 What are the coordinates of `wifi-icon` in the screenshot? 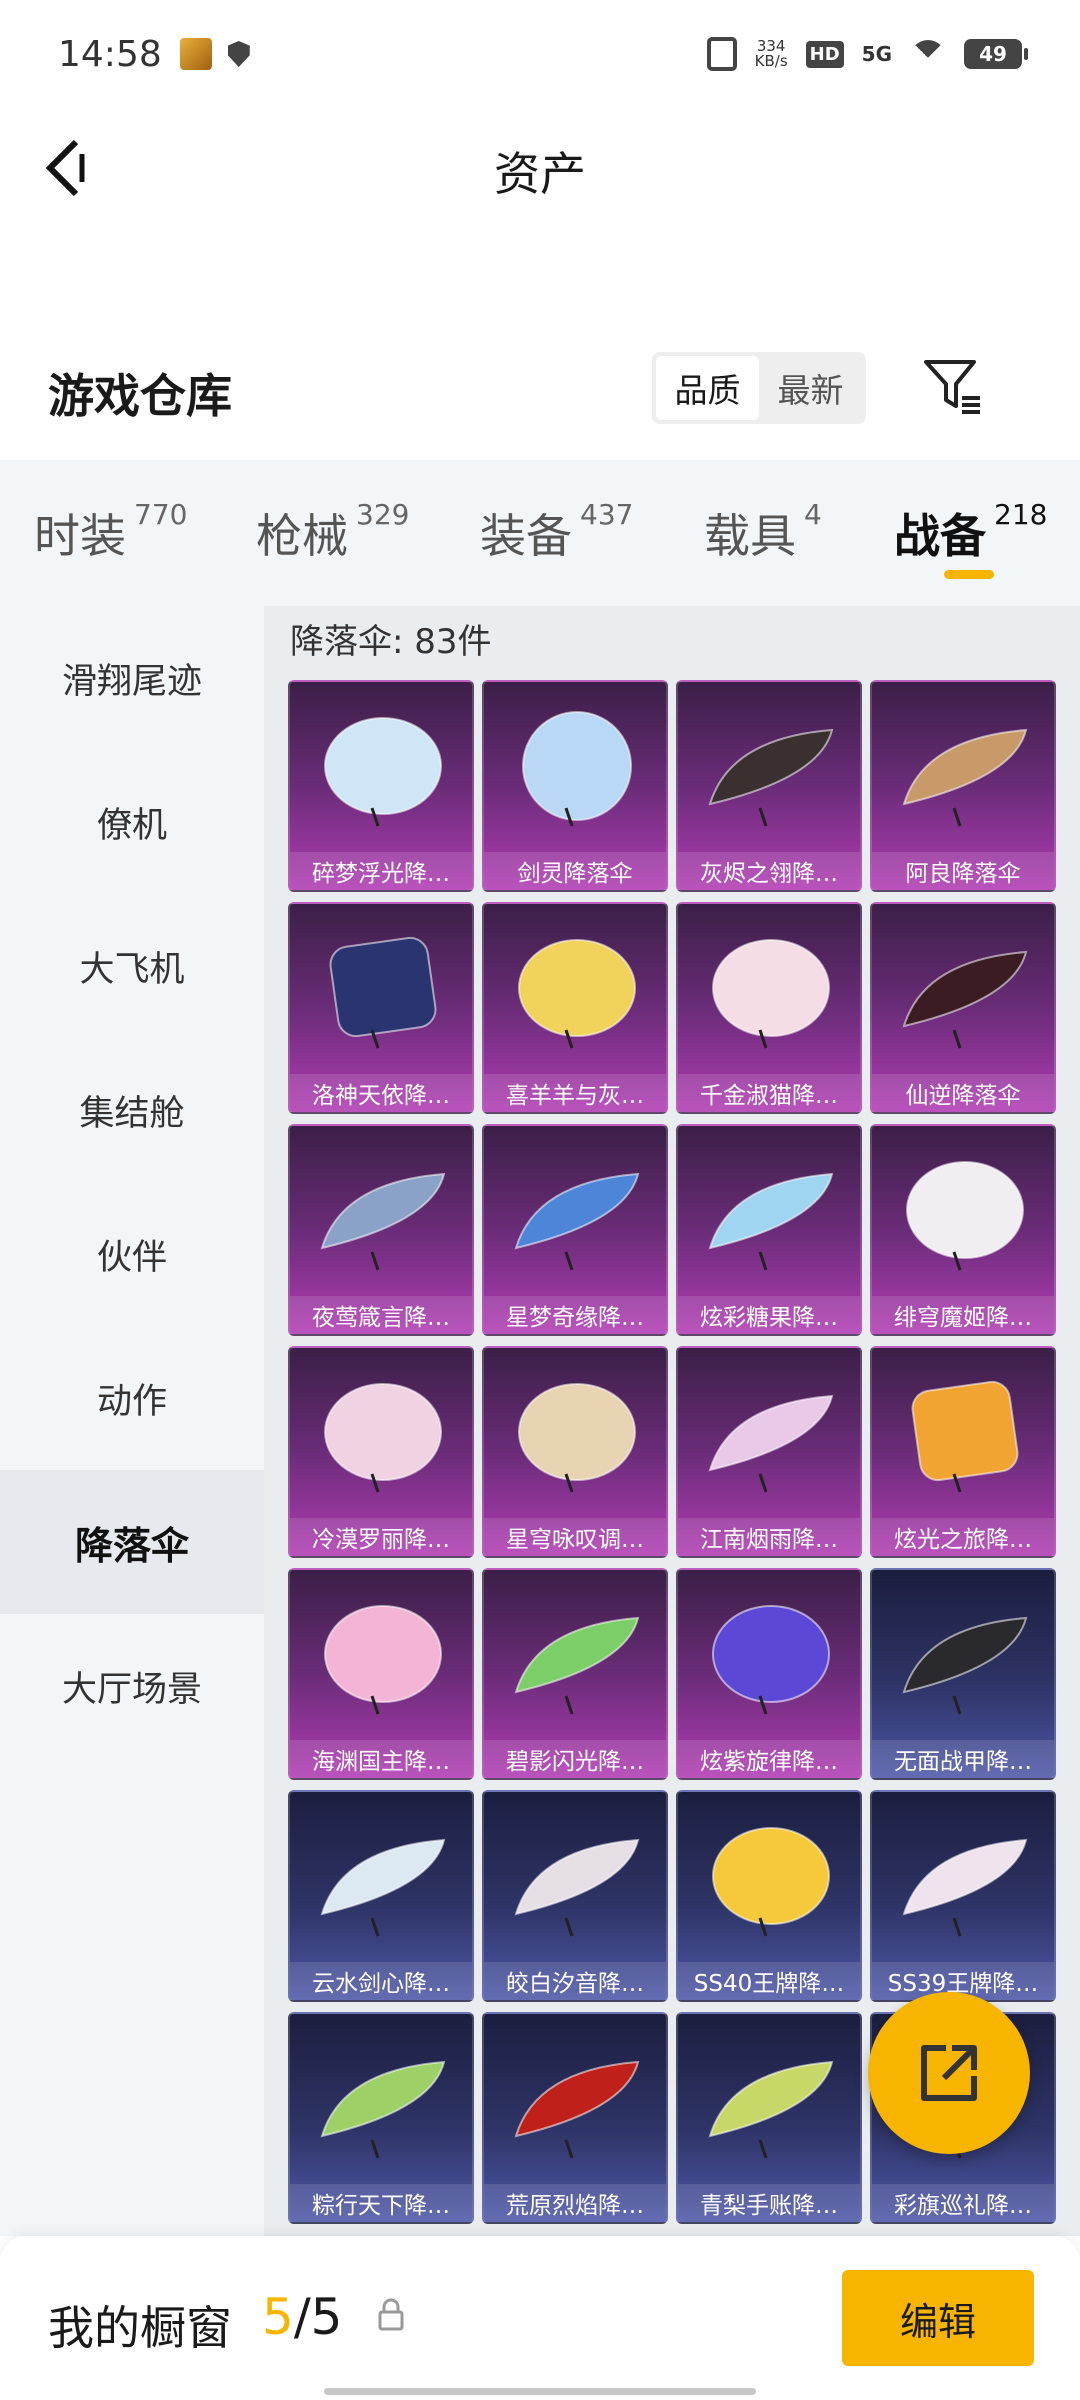 It's located at (928, 54).